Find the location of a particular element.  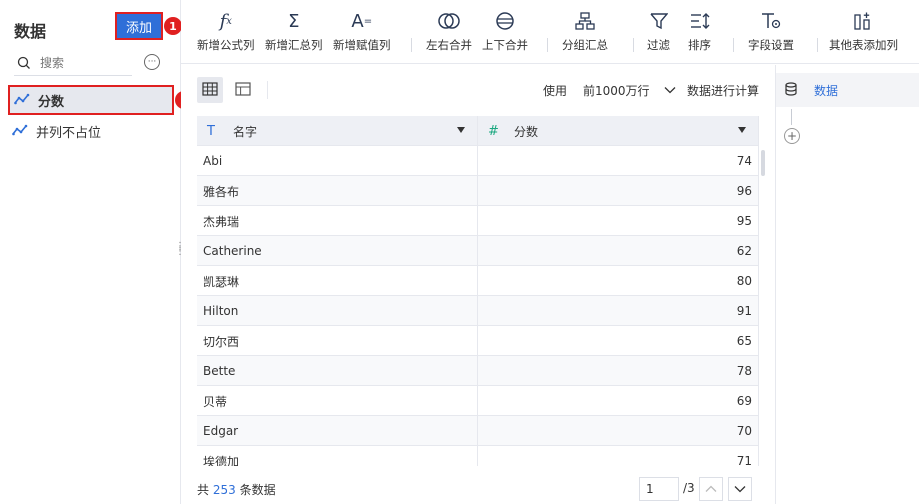

toolbar-label: 左右合并 is located at coordinates (449, 45).